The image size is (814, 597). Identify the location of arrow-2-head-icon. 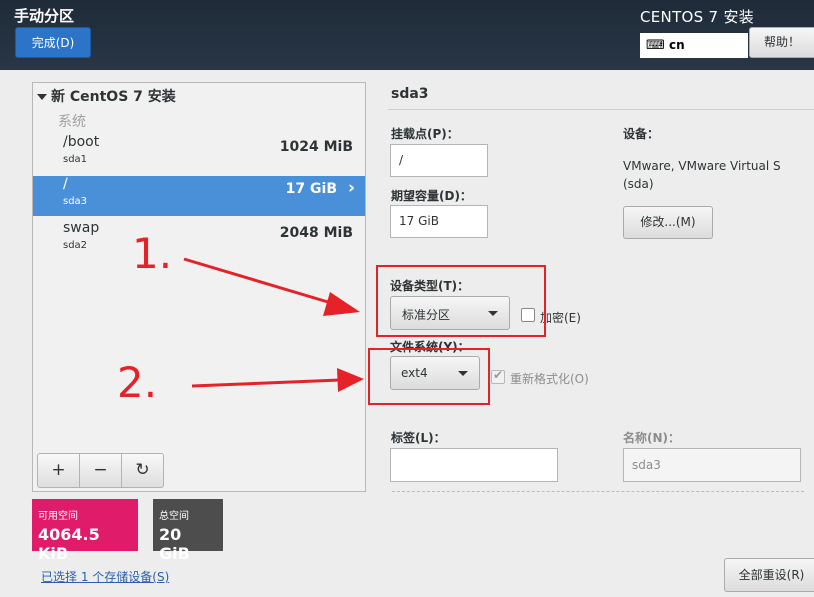
(350, 380).